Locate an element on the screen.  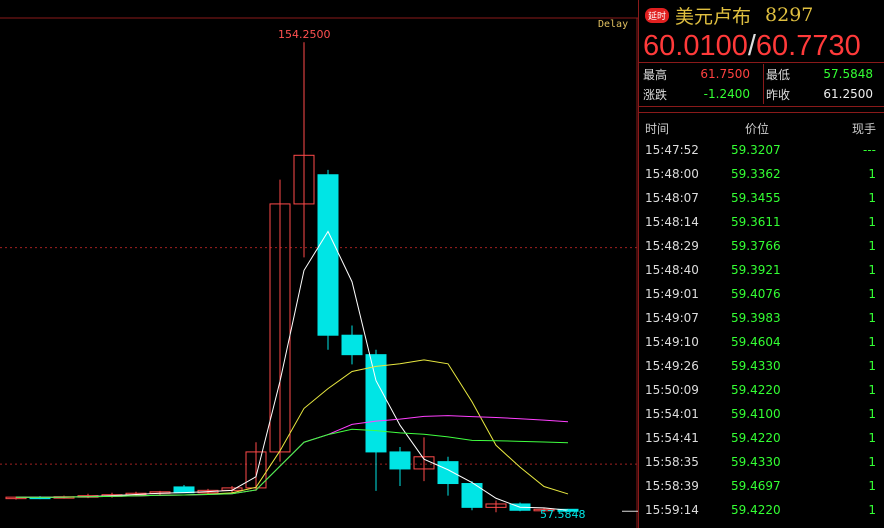
ticks-header: 时间 价位 现手 is located at coordinates (759, 128).